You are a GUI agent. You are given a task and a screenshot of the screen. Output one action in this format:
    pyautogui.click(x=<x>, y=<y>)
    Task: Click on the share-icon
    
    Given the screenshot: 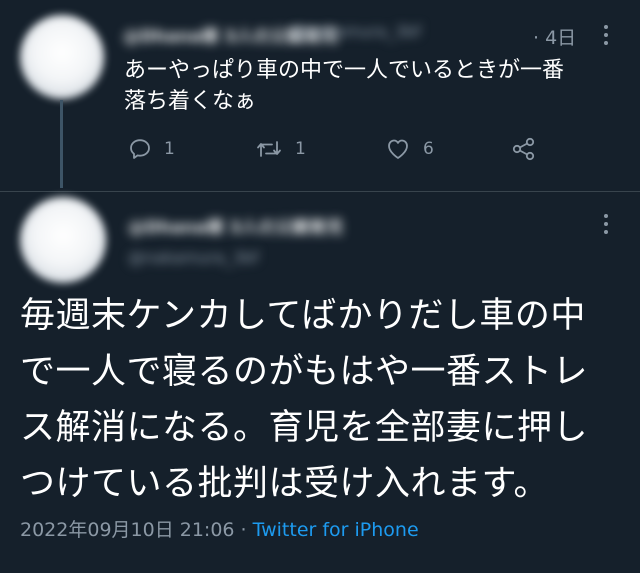 What is the action you would take?
    pyautogui.click(x=523, y=149)
    